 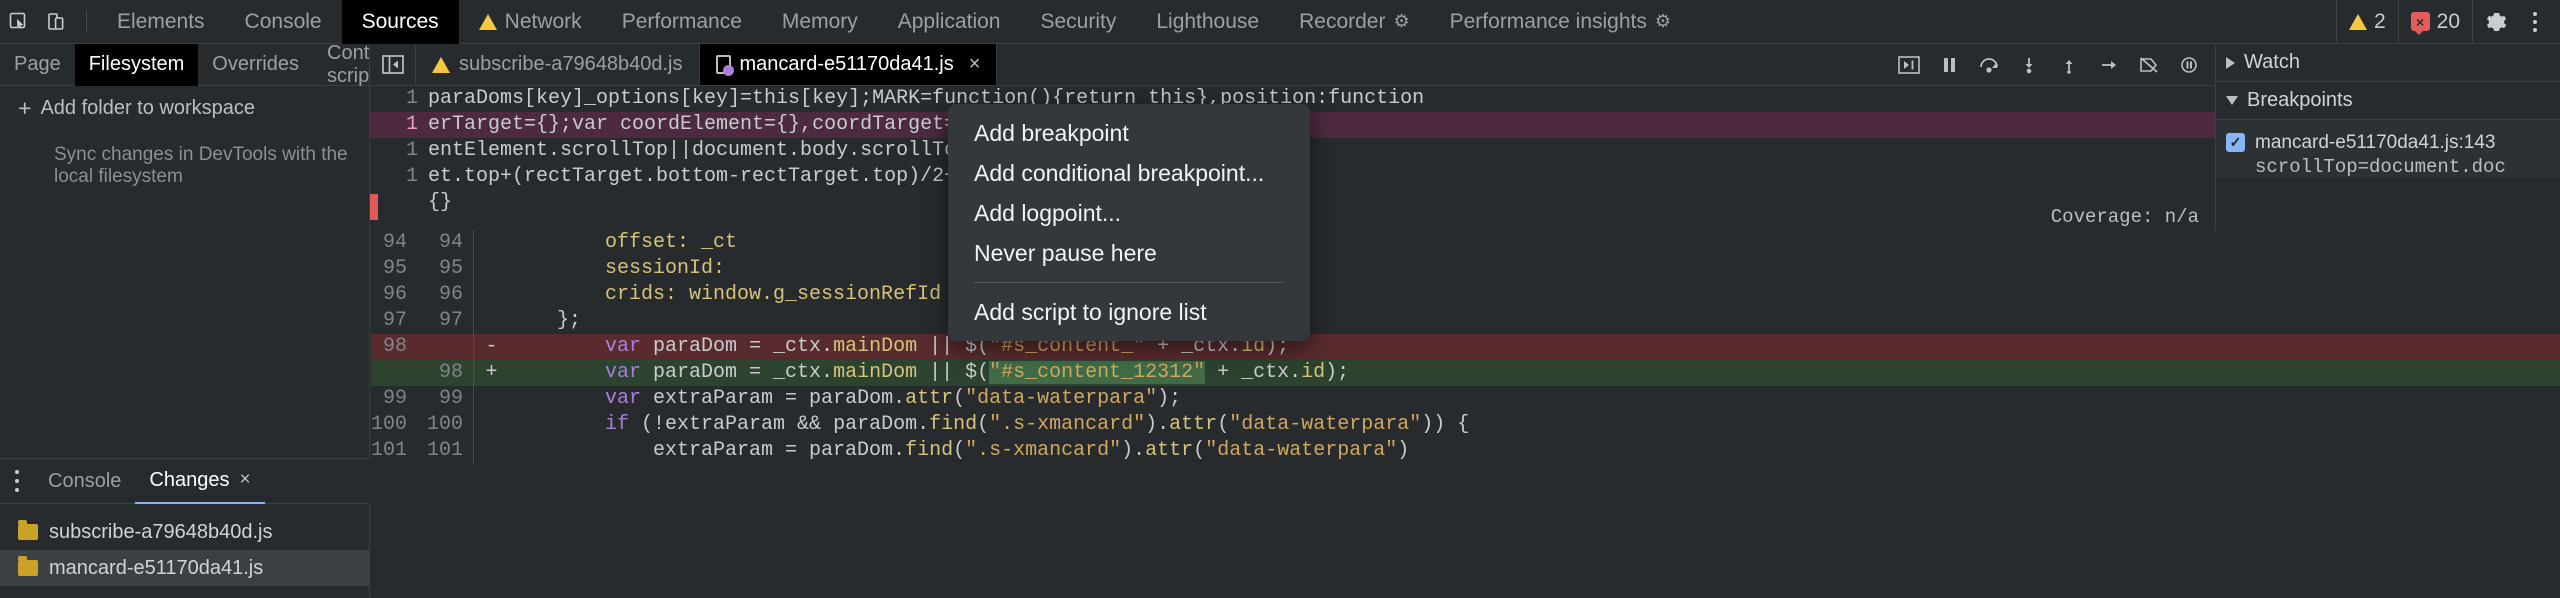 I want to click on kebab-menu-icon, so click(x=2535, y=22).